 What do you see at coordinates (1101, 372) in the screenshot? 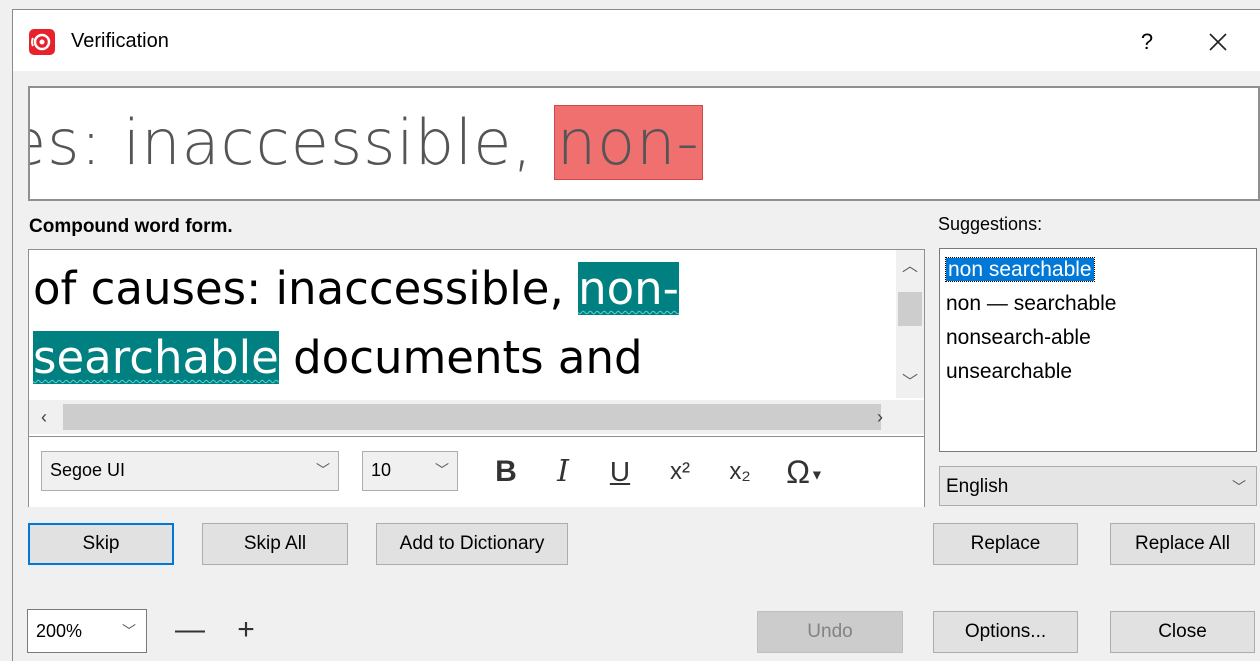
I see `suggestion-item: unsearchable` at bounding box center [1101, 372].